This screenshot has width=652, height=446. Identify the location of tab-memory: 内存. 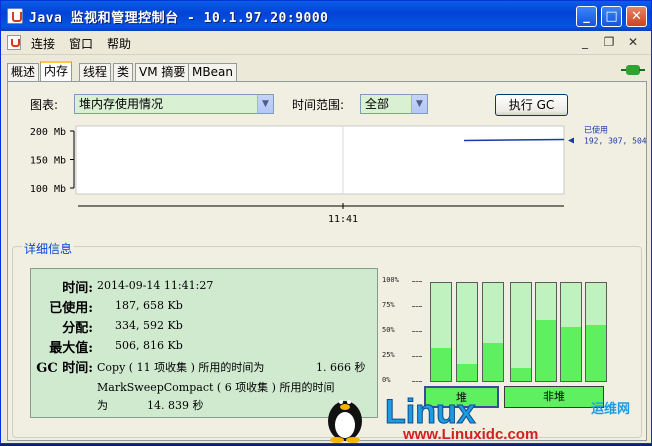
(56, 71).